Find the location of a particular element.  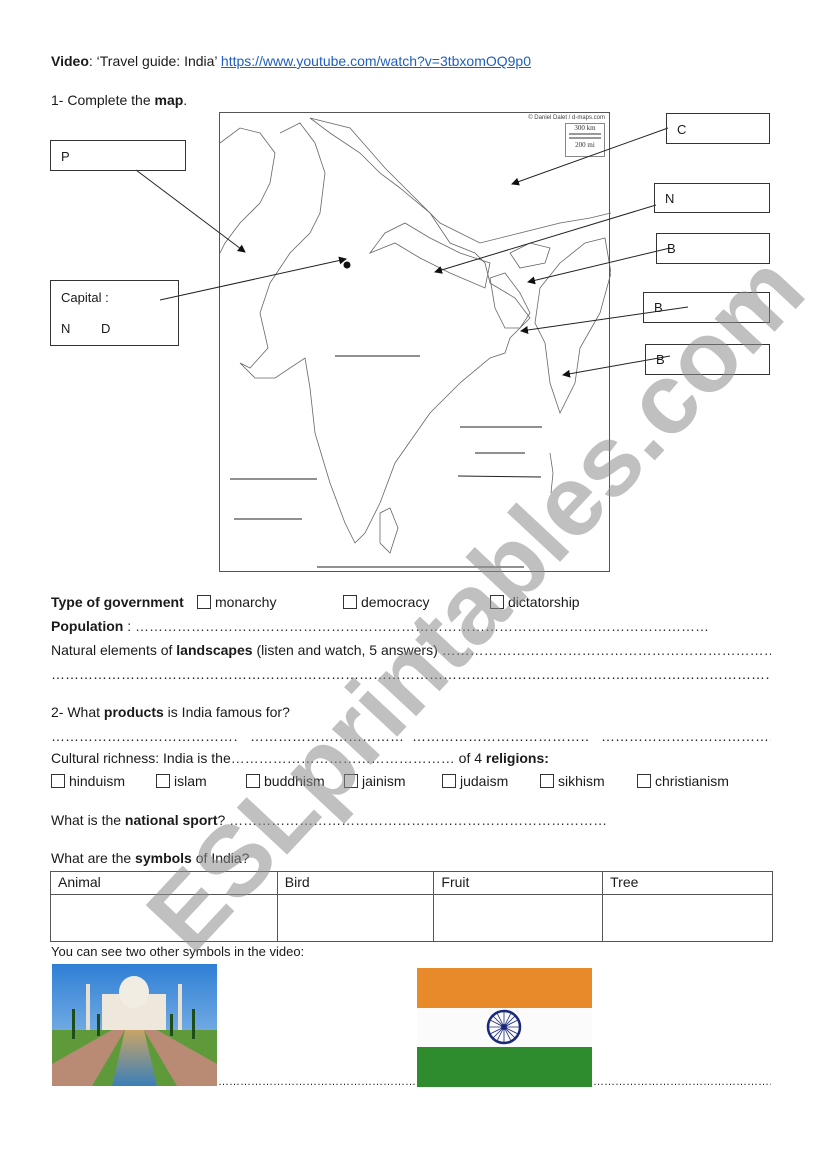

capital-letter-n: N is located at coordinates (66, 328).